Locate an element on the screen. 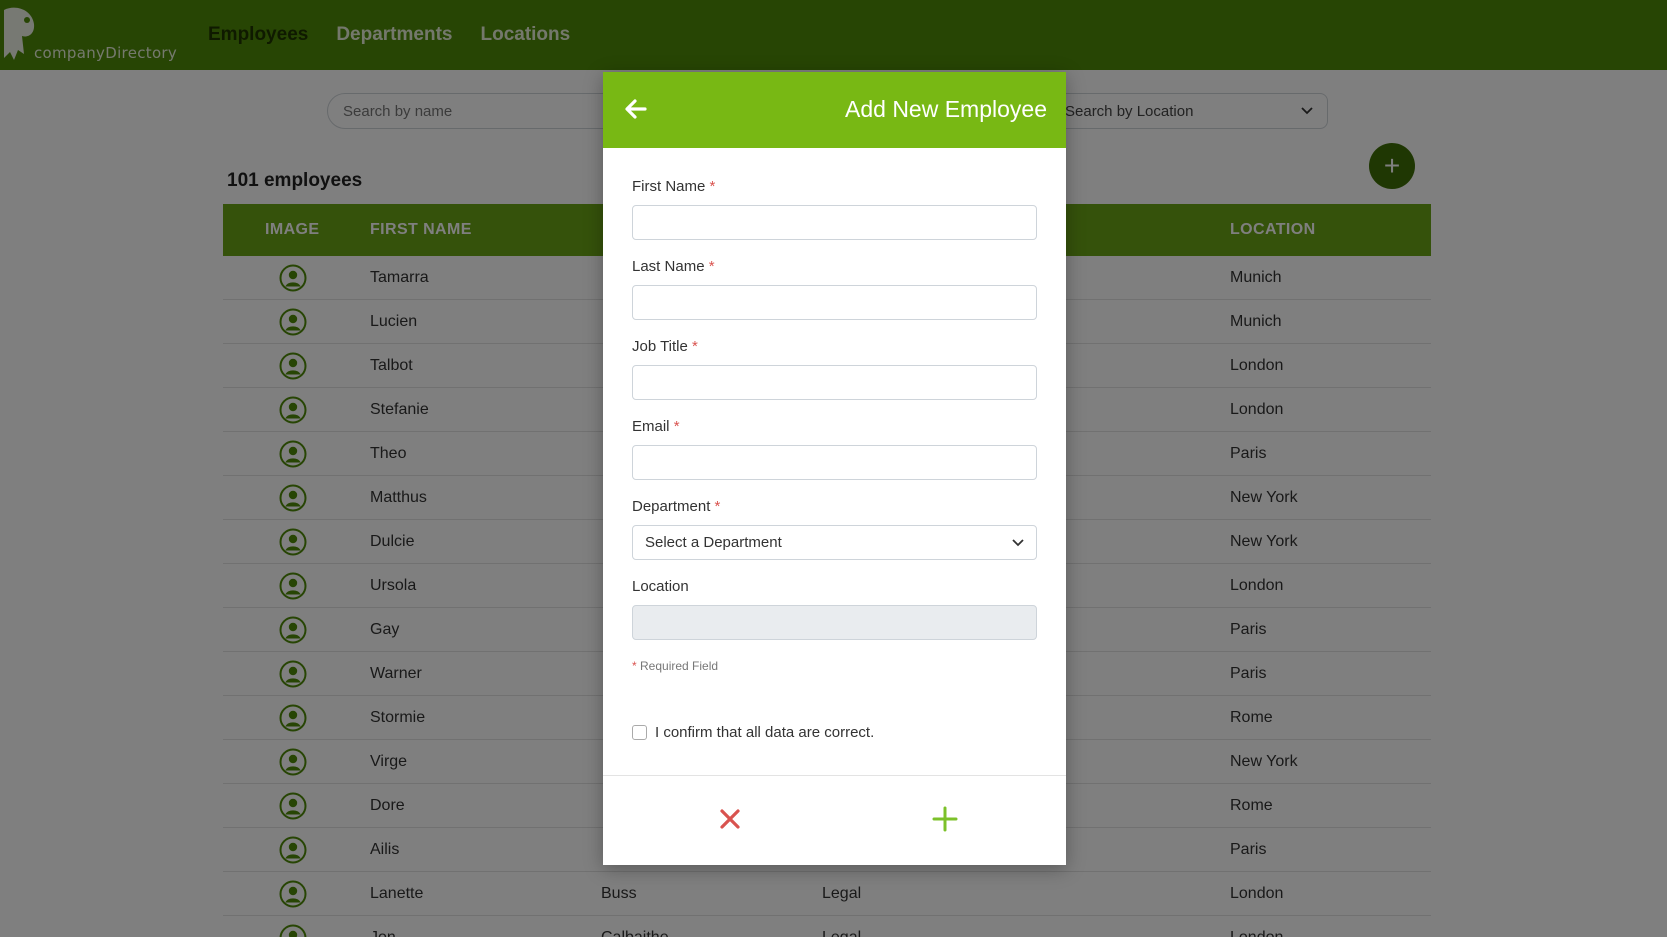 This screenshot has width=1667, height=937. chevron-down-icon is located at coordinates (1018, 542).